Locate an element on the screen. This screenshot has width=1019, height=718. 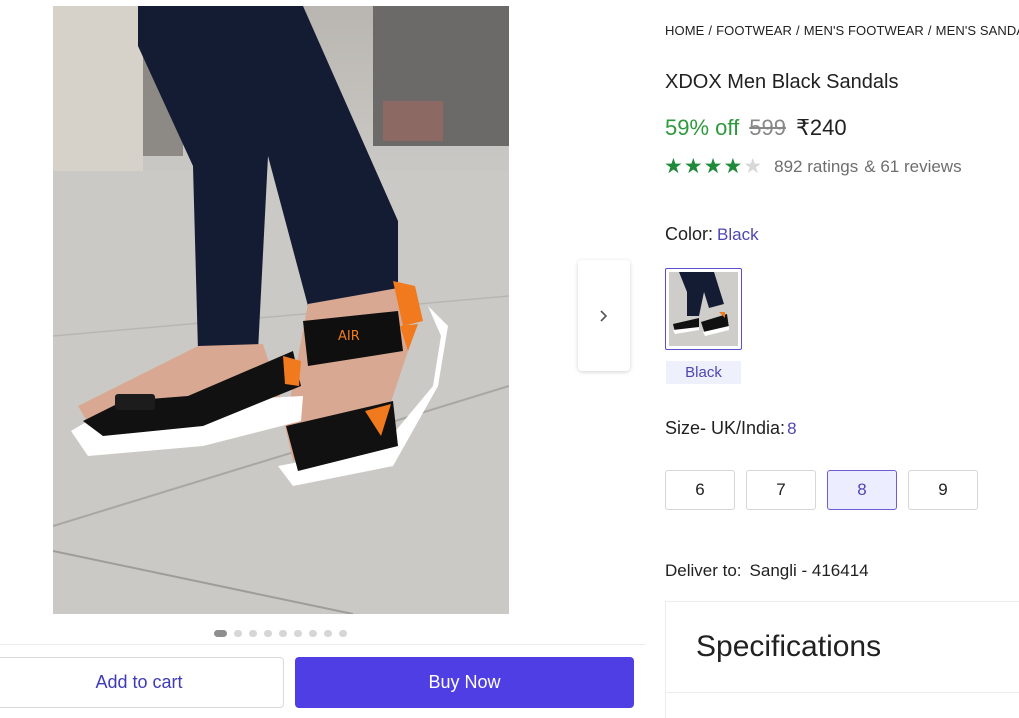
size-label: Size- UK/India: 8 is located at coordinates (731, 428).